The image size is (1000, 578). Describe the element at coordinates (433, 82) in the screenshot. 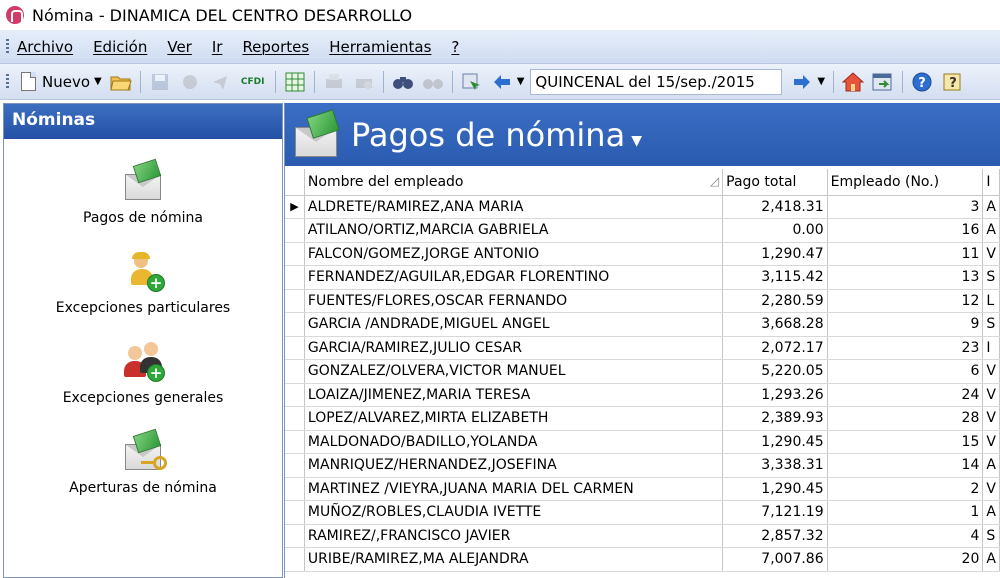

I see `find-next-icon` at that location.